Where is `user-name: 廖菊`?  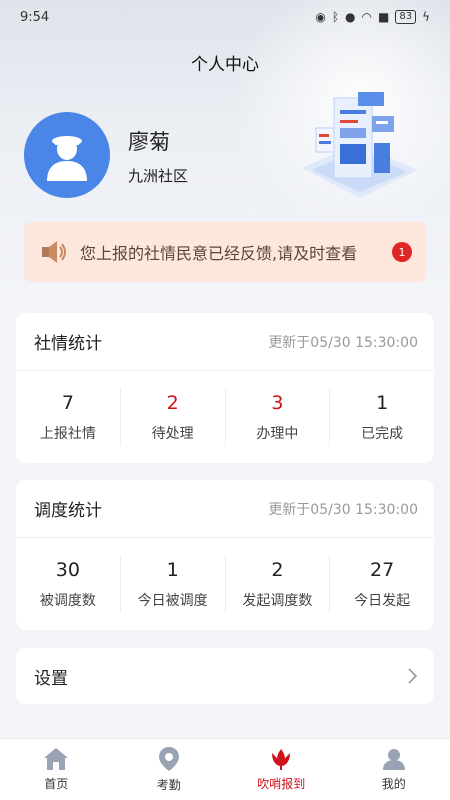 user-name: 廖菊 is located at coordinates (149, 142).